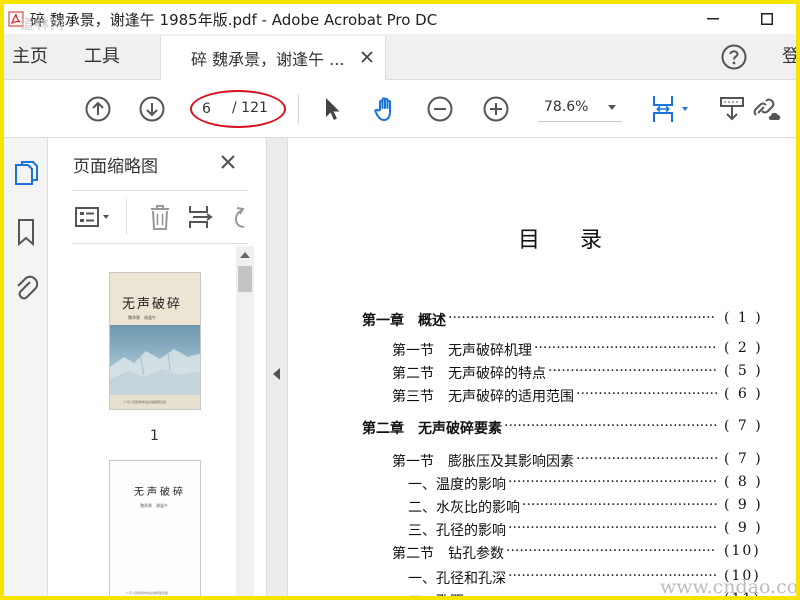 This screenshot has width=800, height=600. Describe the element at coordinates (457, 531) in the screenshot. I see `toc-entry-title: 三、孔径的影响` at that location.